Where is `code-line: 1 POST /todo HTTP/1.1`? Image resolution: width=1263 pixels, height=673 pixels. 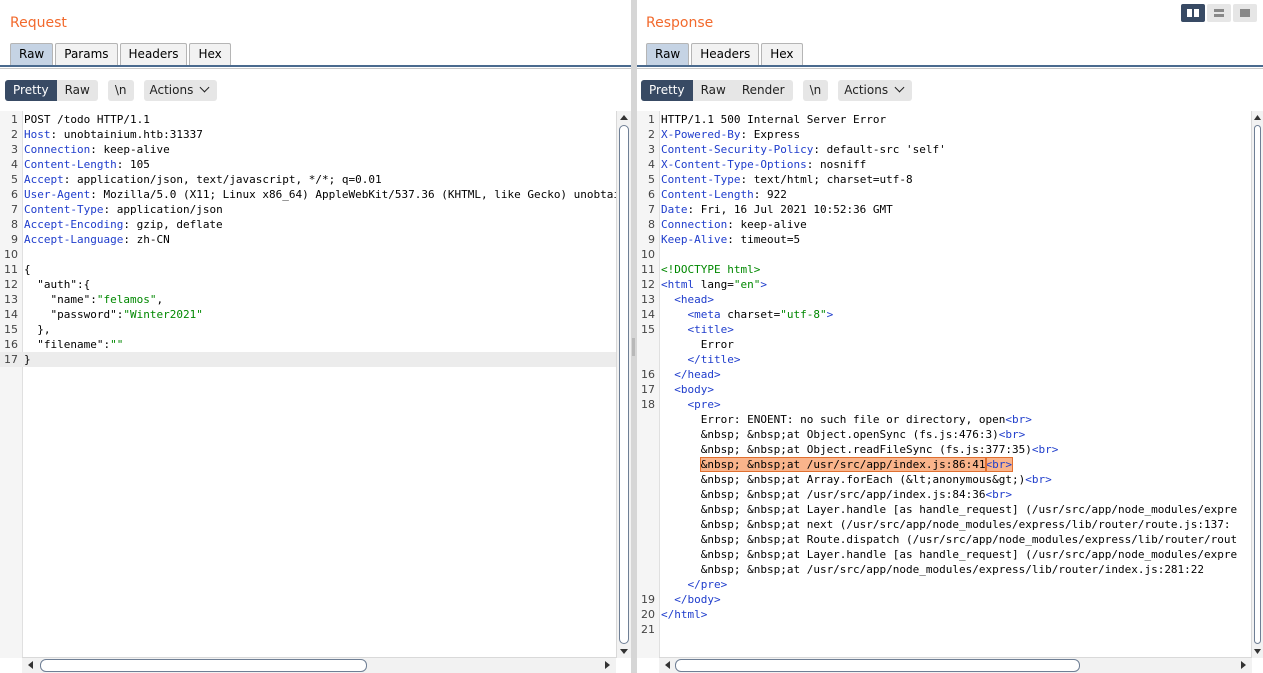 code-line: 1 POST /todo HTTP/1.1 is located at coordinates (308, 119).